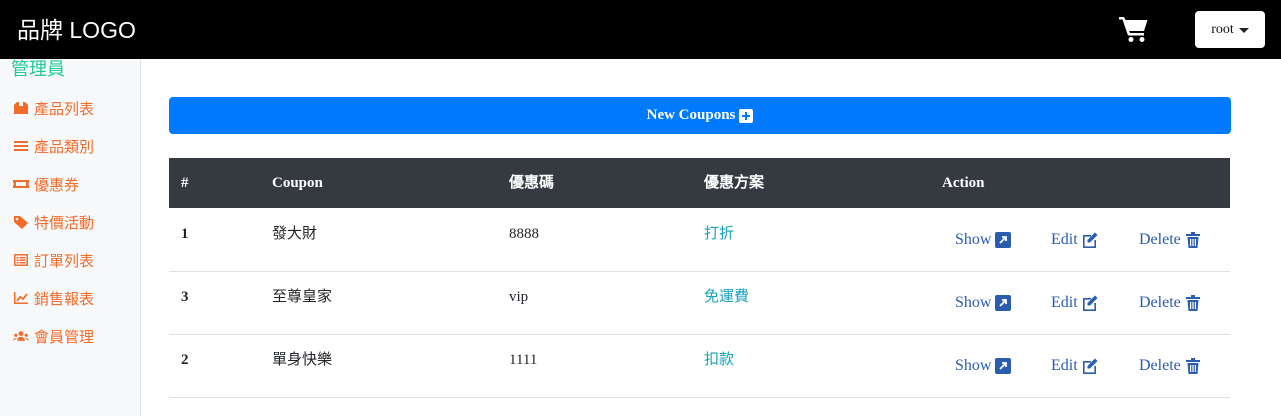 Image resolution: width=1281 pixels, height=416 pixels. What do you see at coordinates (21, 260) in the screenshot?
I see `list-alt-icon` at bounding box center [21, 260].